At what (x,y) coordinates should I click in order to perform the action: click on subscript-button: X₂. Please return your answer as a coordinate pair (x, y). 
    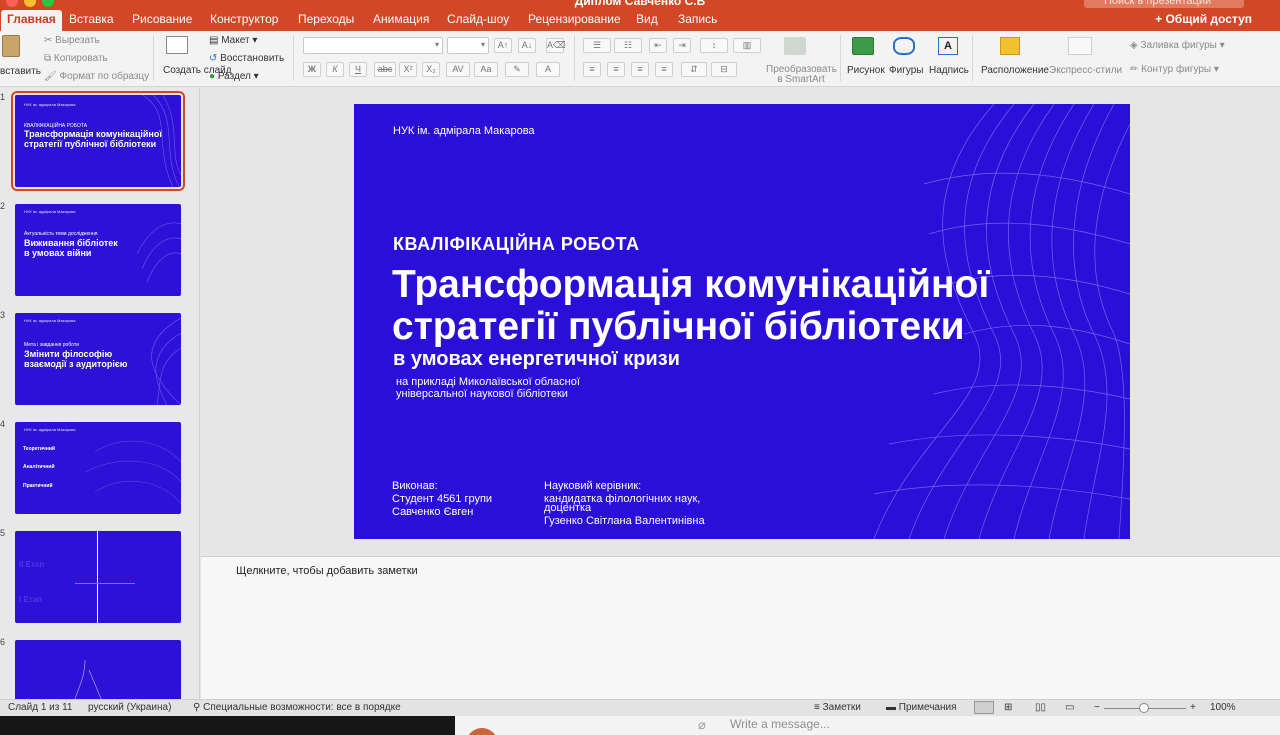
    Looking at the image, I should click on (431, 69).